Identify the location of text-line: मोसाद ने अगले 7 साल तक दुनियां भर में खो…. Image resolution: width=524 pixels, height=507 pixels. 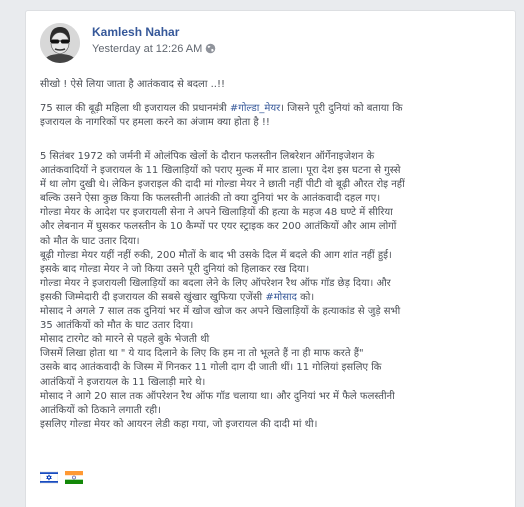
(271, 312).